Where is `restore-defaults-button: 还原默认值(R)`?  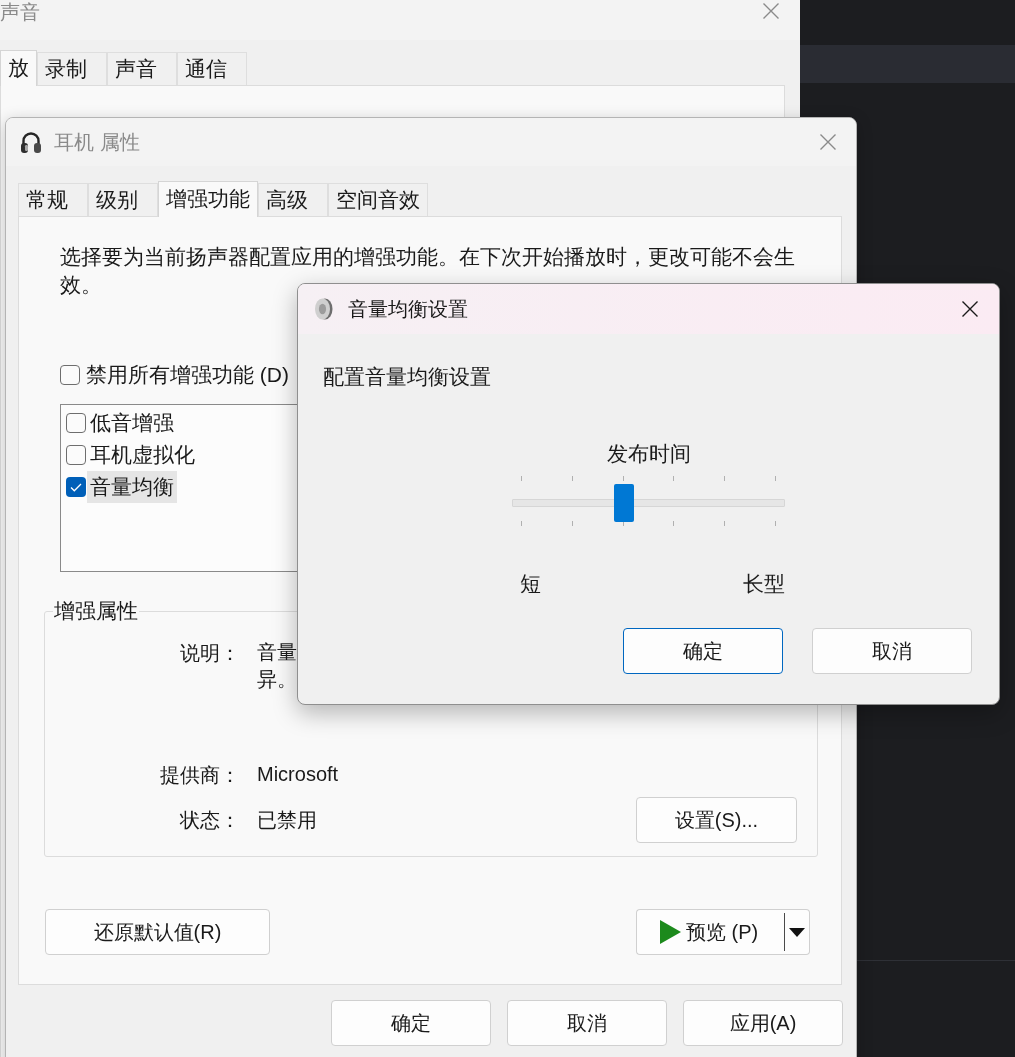 restore-defaults-button: 还原默认值(R) is located at coordinates (157, 932).